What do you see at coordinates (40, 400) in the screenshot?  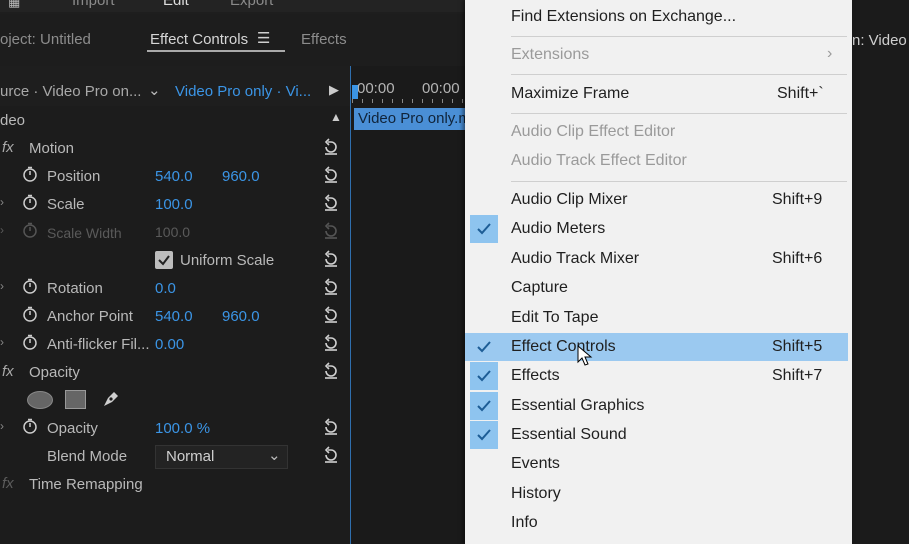 I see `ellipse-mask-icon` at bounding box center [40, 400].